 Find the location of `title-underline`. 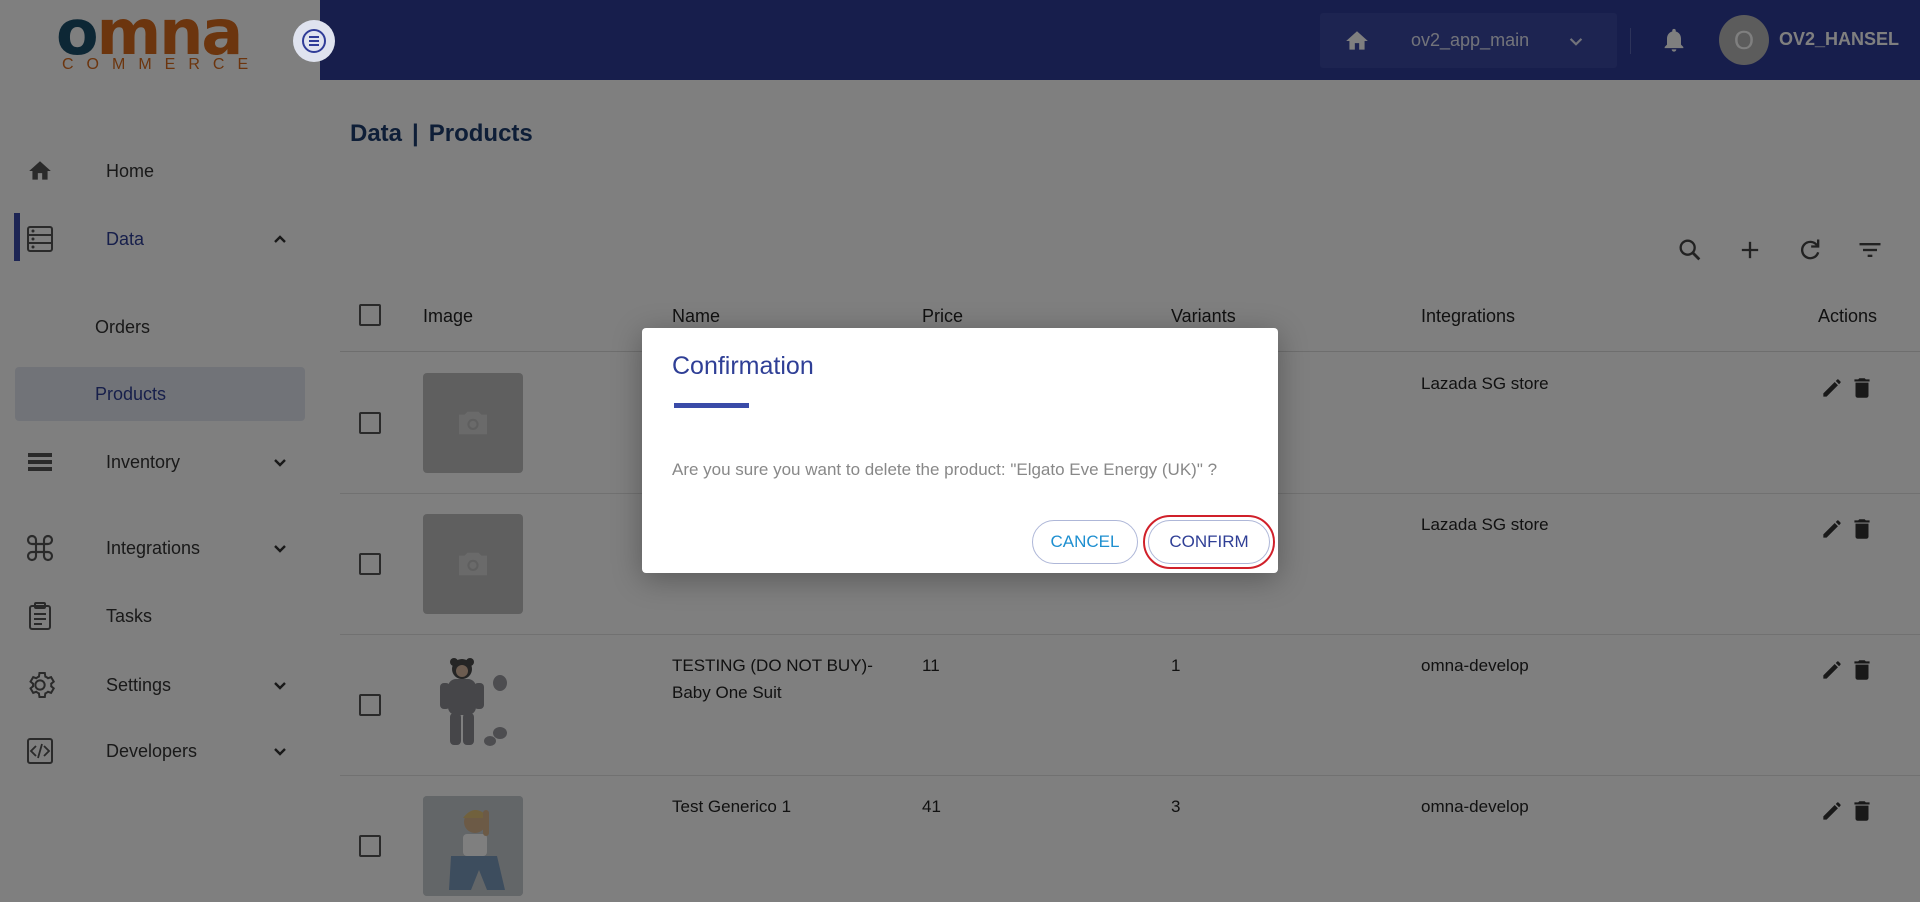

title-underline is located at coordinates (711, 405).